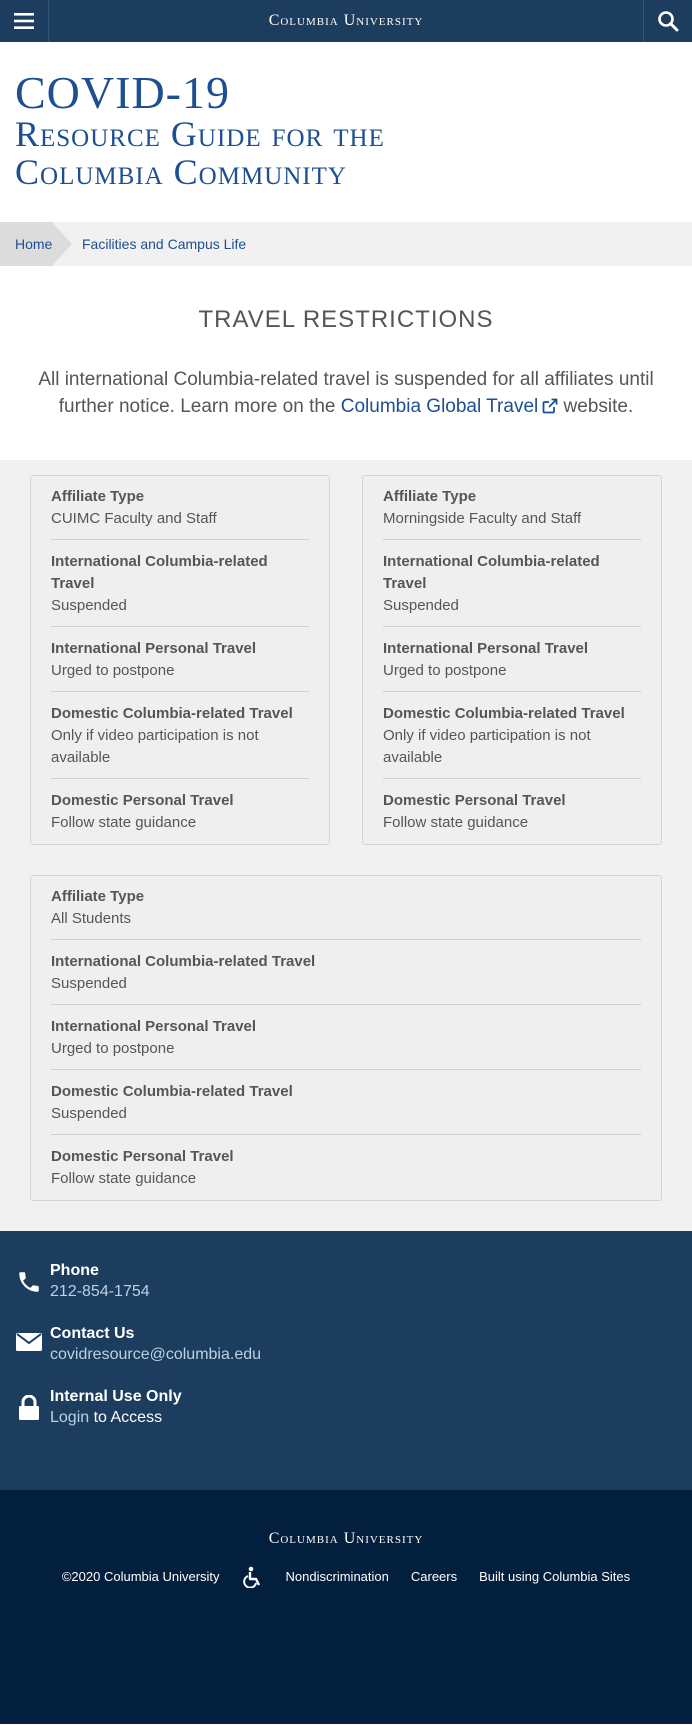  I want to click on phone-link: 212-854-1754, so click(100, 1291).